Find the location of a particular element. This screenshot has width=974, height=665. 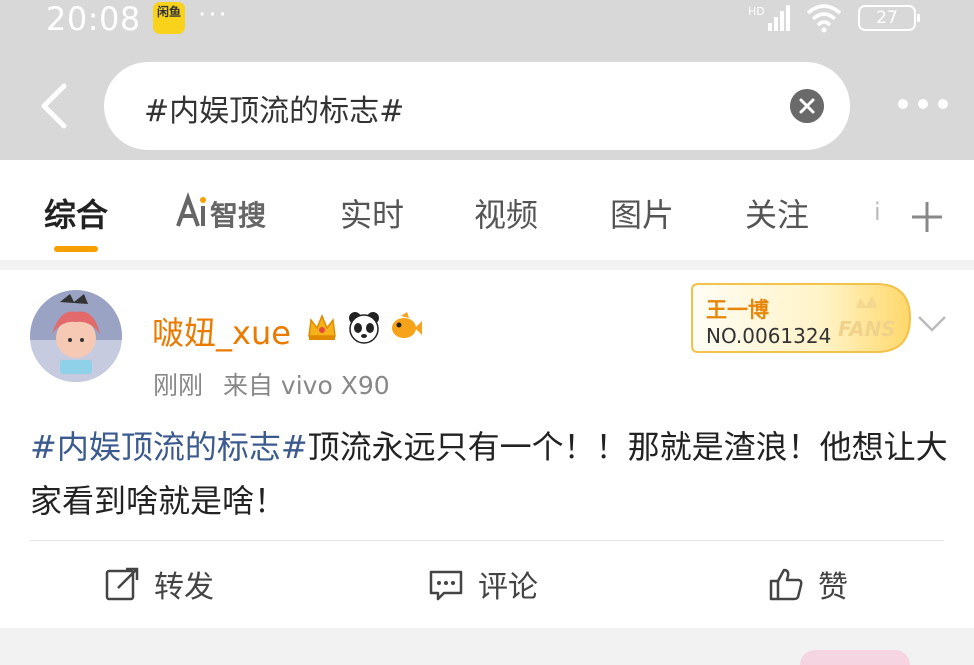

fish-icon is located at coordinates (406, 327).